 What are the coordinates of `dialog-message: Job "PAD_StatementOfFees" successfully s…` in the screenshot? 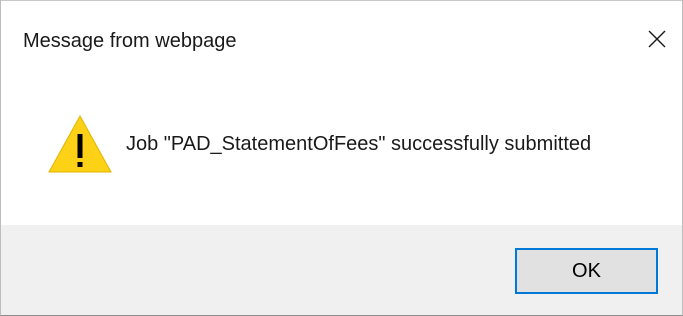 It's located at (359, 144).